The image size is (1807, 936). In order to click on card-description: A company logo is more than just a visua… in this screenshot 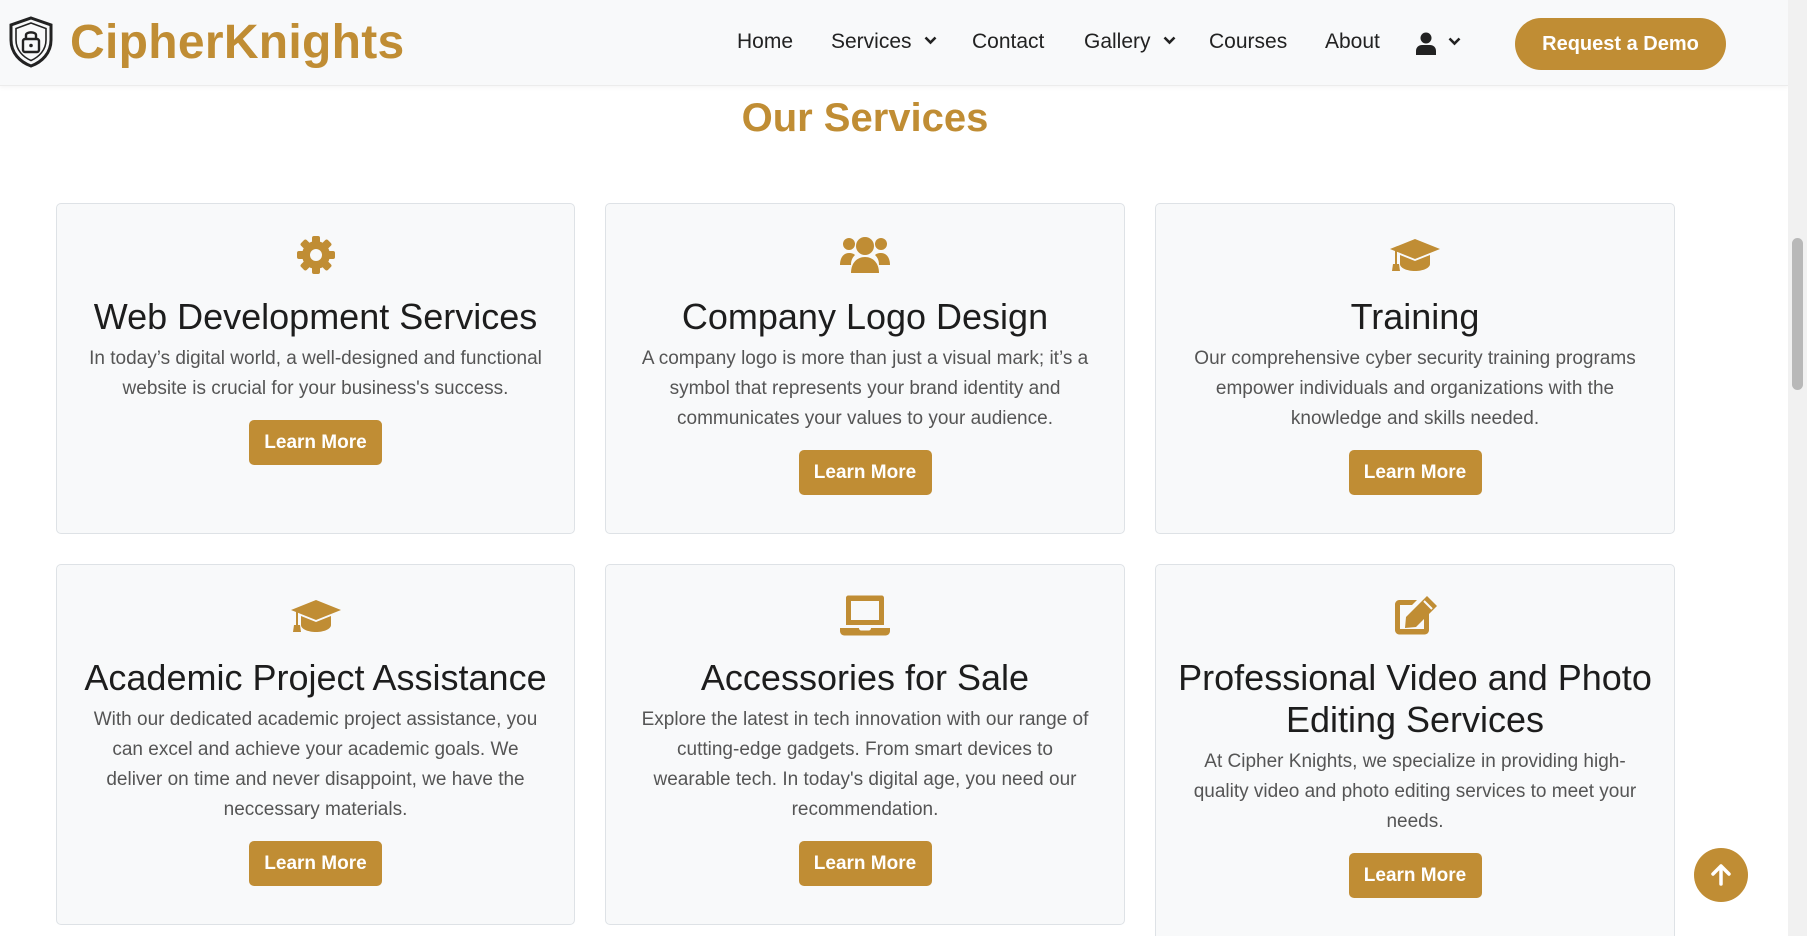, I will do `click(865, 388)`.